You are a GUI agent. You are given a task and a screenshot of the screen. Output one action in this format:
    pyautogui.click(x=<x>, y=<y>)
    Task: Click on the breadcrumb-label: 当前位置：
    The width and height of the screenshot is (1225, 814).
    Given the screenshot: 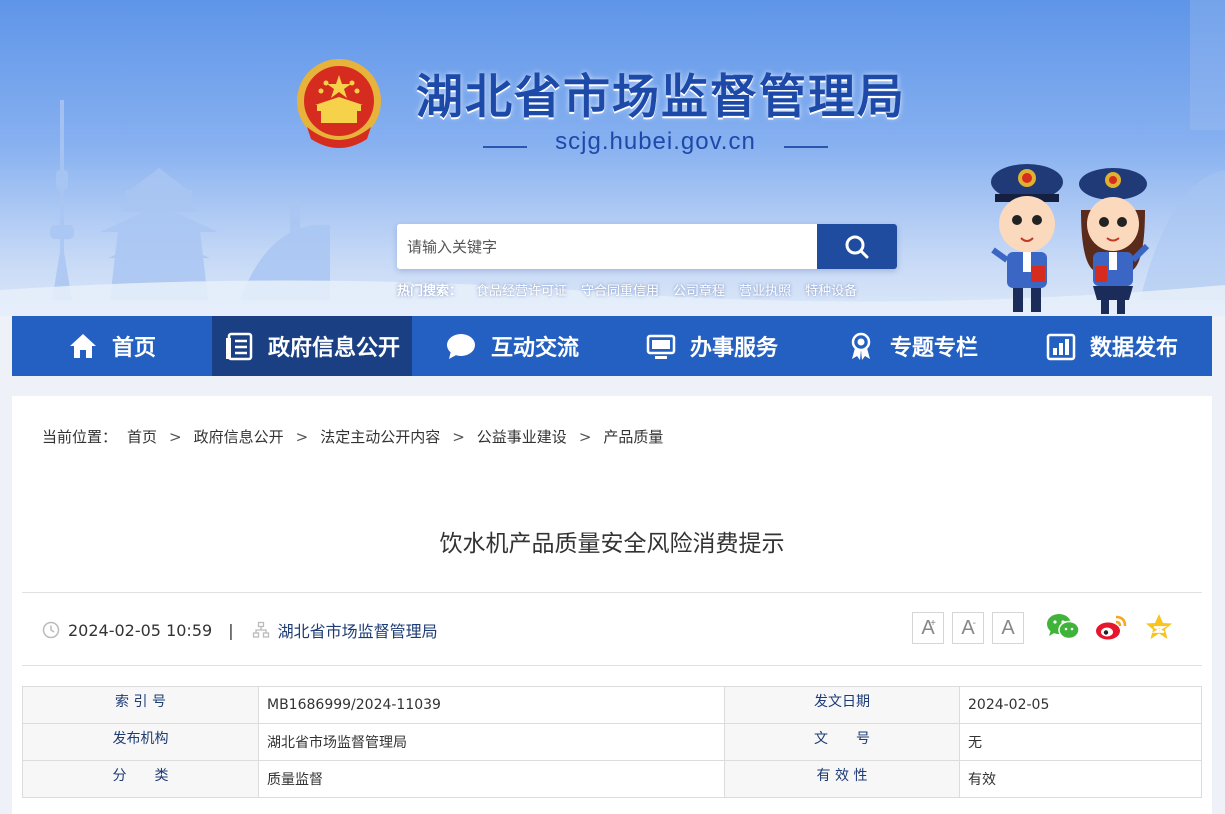 What is the action you would take?
    pyautogui.click(x=80, y=437)
    